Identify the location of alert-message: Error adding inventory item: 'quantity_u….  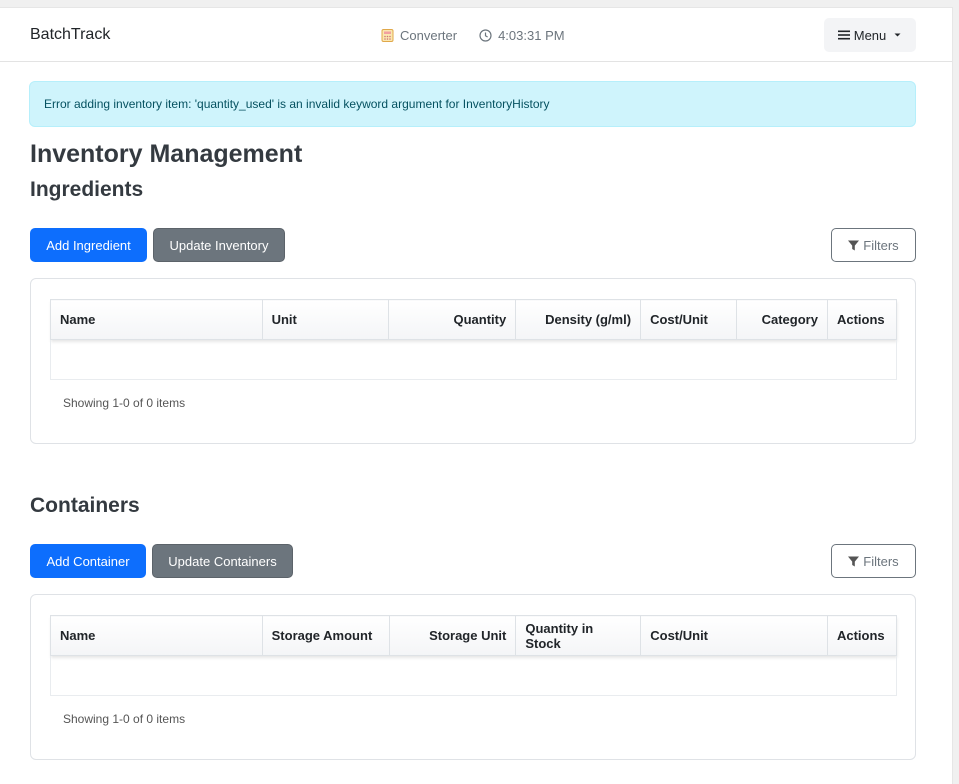
(297, 104).